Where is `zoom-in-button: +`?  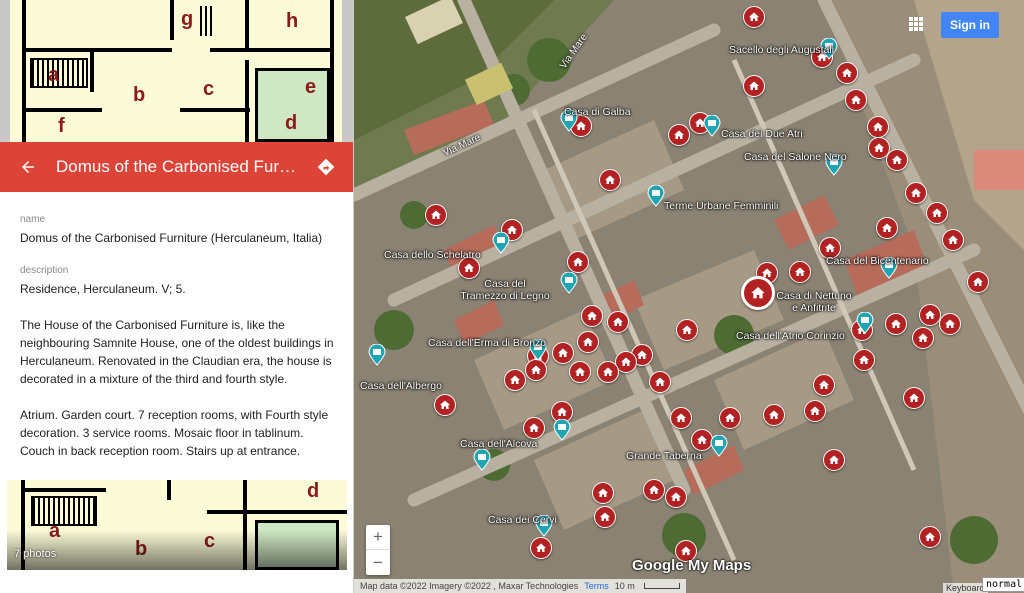 zoom-in-button: + is located at coordinates (378, 537).